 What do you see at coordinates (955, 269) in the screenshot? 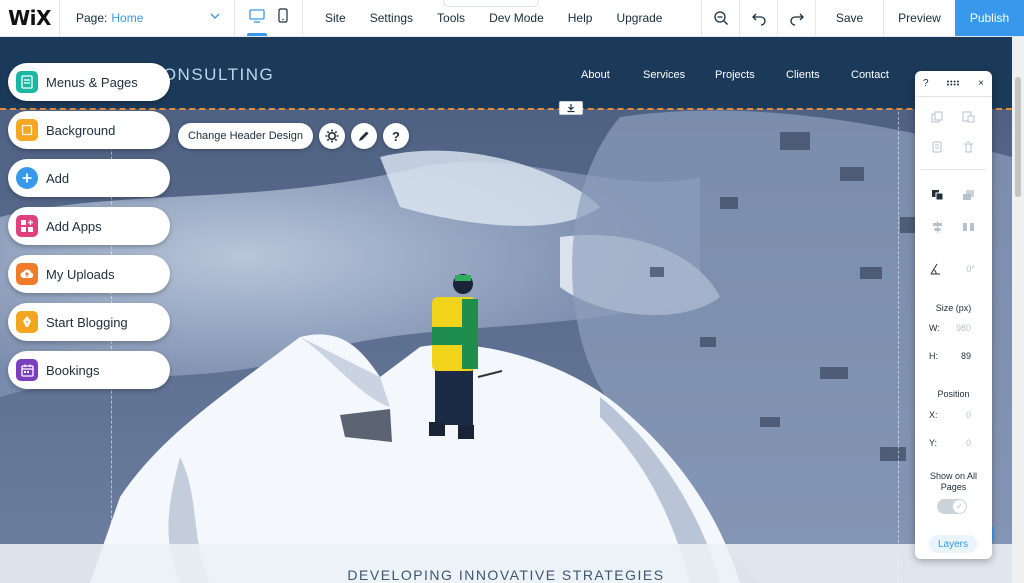
I see `rotation-value: 0°` at bounding box center [955, 269].